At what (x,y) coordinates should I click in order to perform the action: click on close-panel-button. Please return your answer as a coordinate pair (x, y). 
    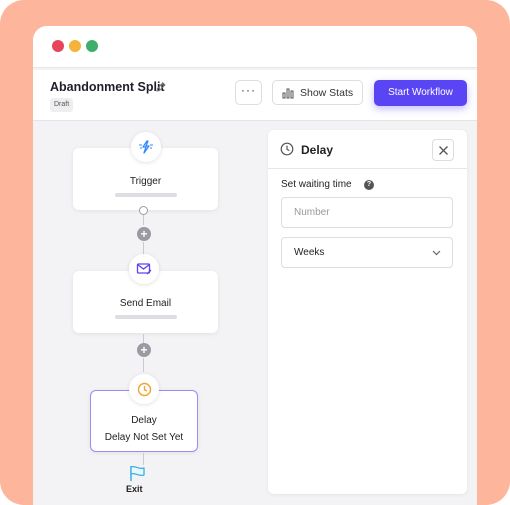
    Looking at the image, I should click on (443, 150).